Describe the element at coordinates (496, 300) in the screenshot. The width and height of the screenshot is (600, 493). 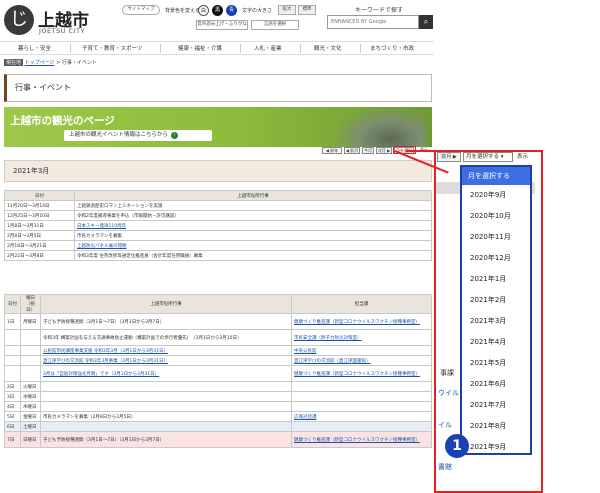
I see `dropdown-option: 2021年2月` at that location.